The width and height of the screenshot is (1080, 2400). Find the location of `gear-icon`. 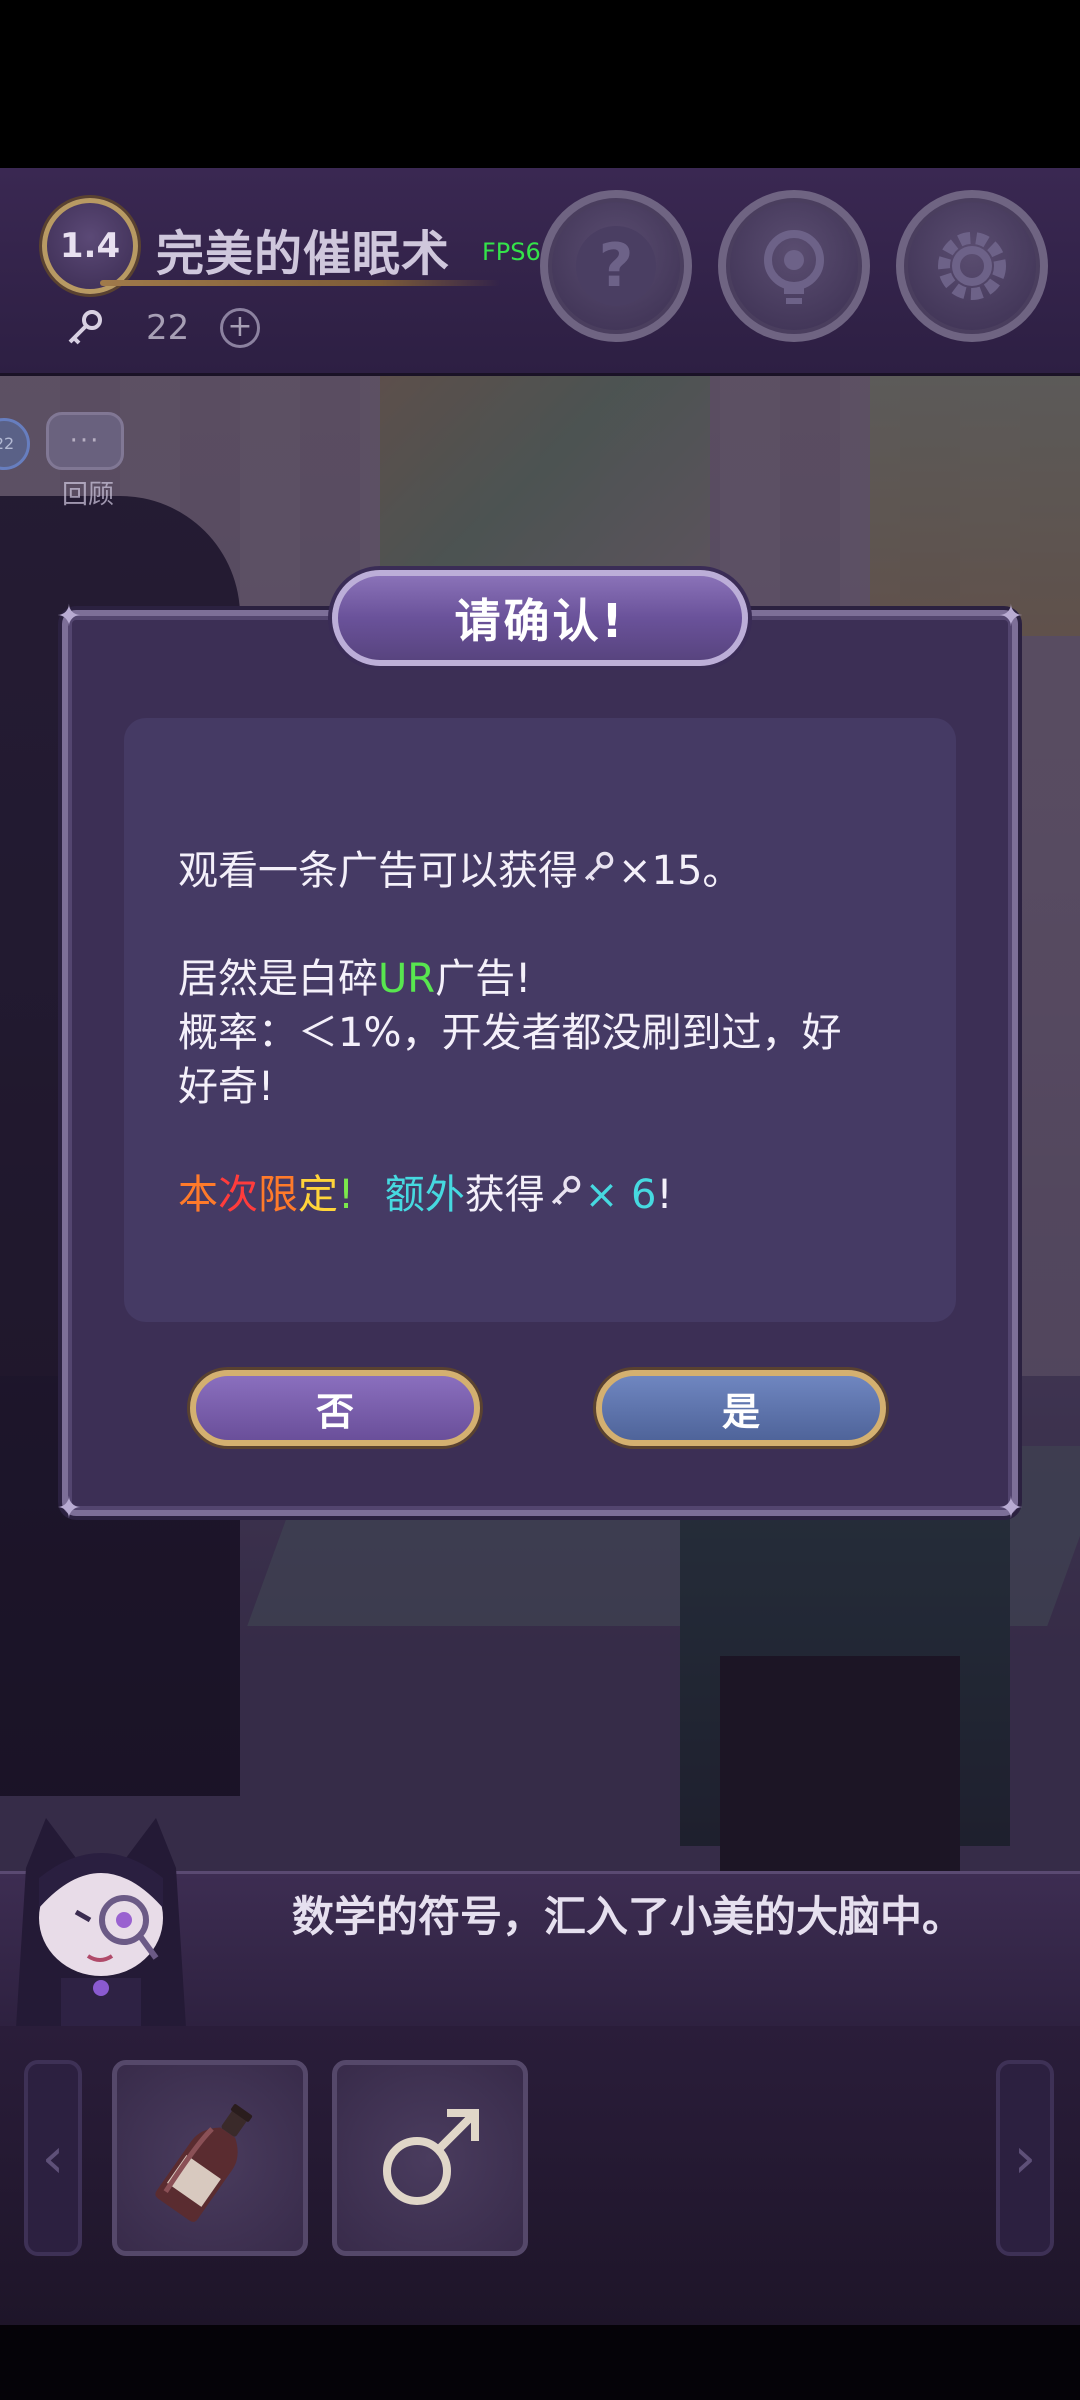

gear-icon is located at coordinates (972, 266).